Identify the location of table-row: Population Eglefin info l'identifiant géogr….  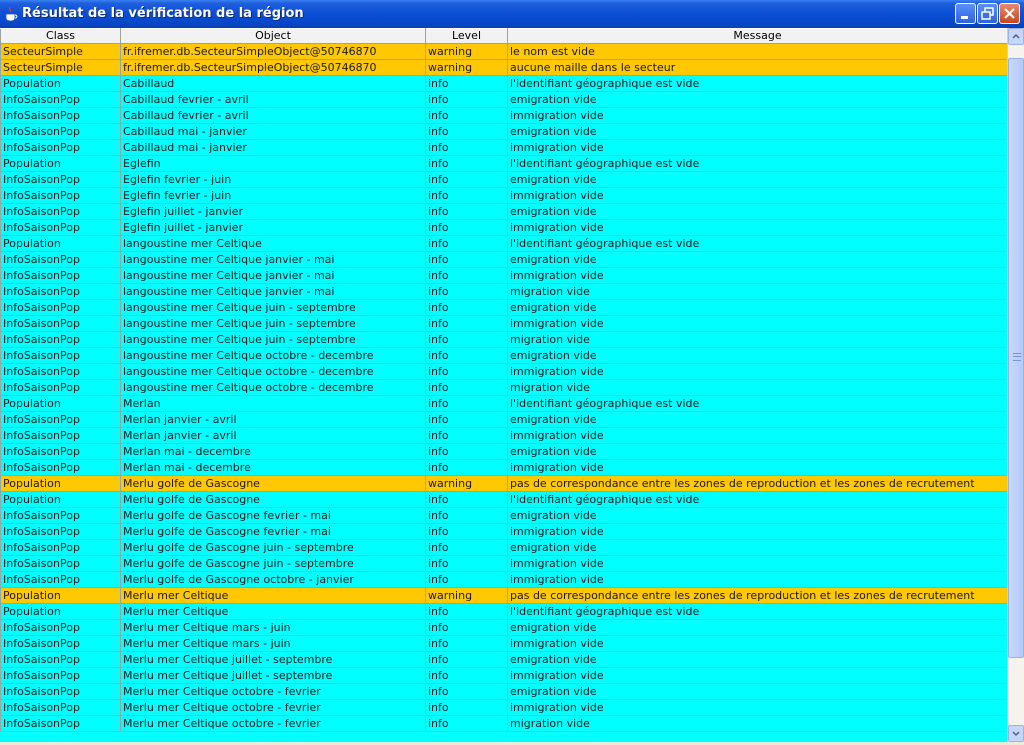
(503, 163).